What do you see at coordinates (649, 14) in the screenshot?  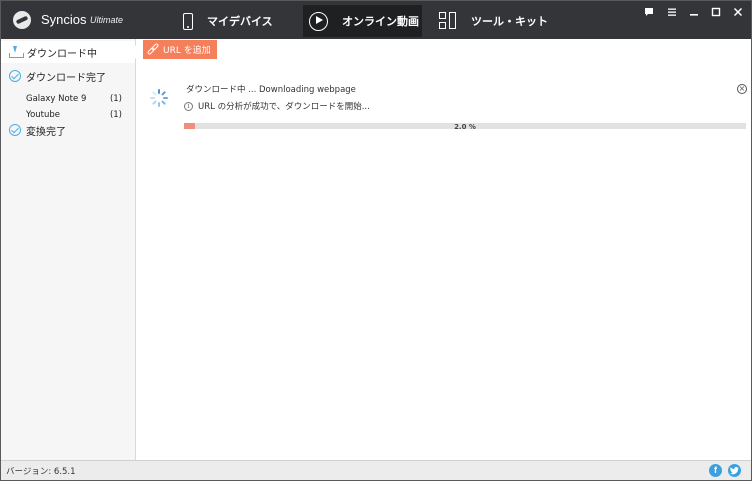 I see `feedback-icon` at bounding box center [649, 14].